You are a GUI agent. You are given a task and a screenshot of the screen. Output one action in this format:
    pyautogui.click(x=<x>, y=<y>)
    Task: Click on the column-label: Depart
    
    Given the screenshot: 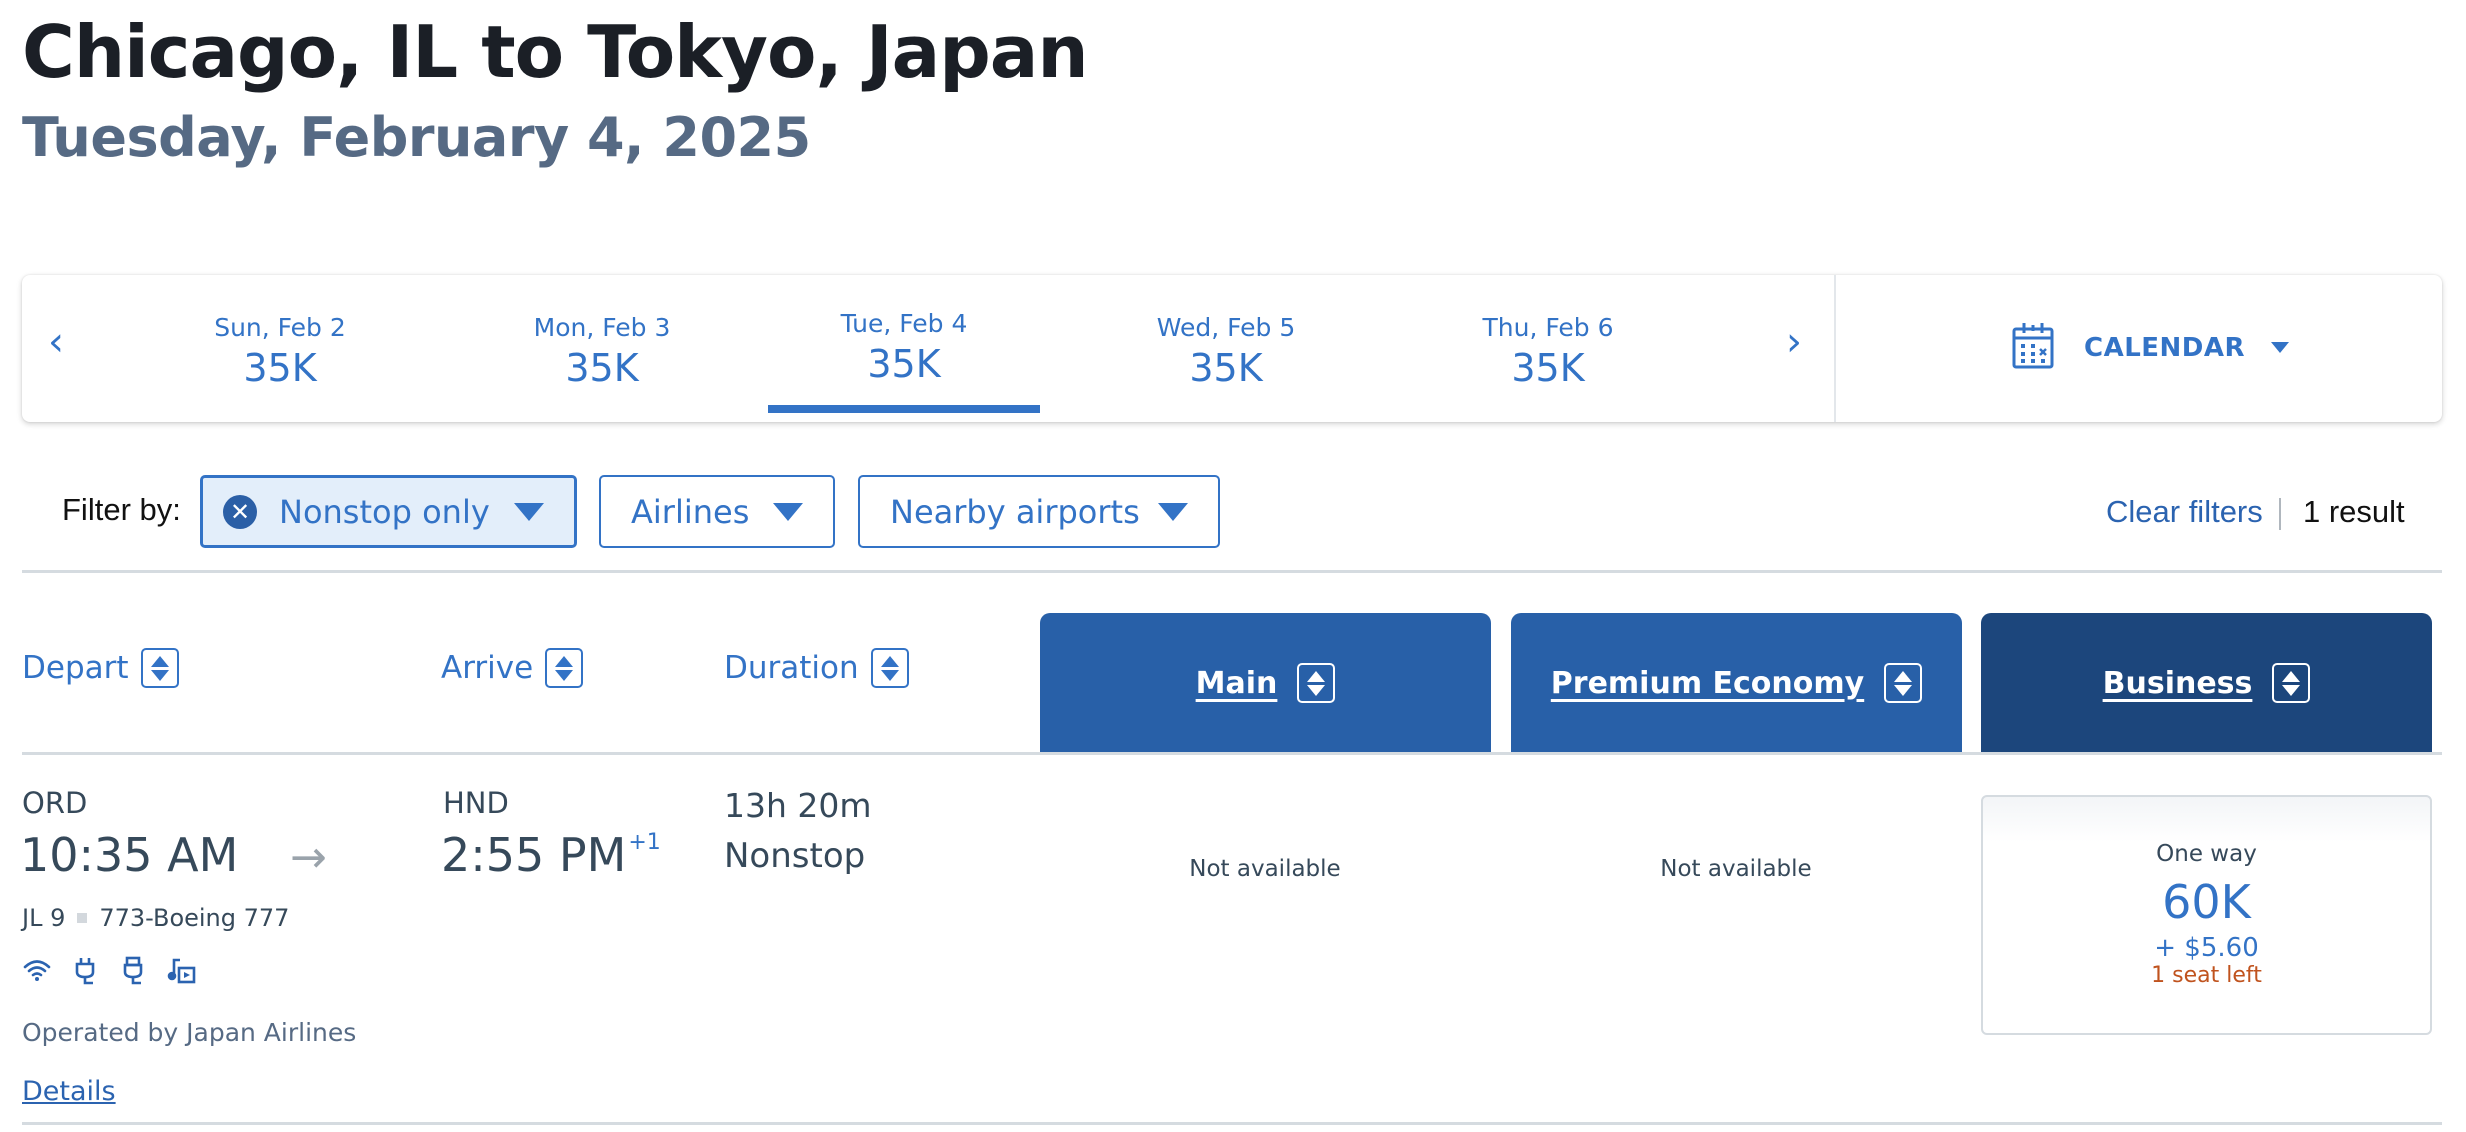 What is the action you would take?
    pyautogui.click(x=75, y=668)
    